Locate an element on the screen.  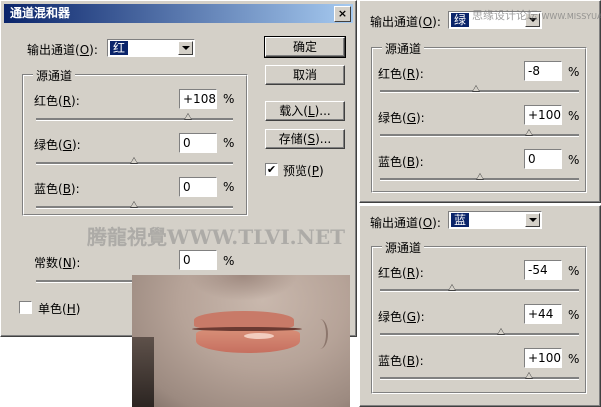
lip-line is located at coordinates (247, 329).